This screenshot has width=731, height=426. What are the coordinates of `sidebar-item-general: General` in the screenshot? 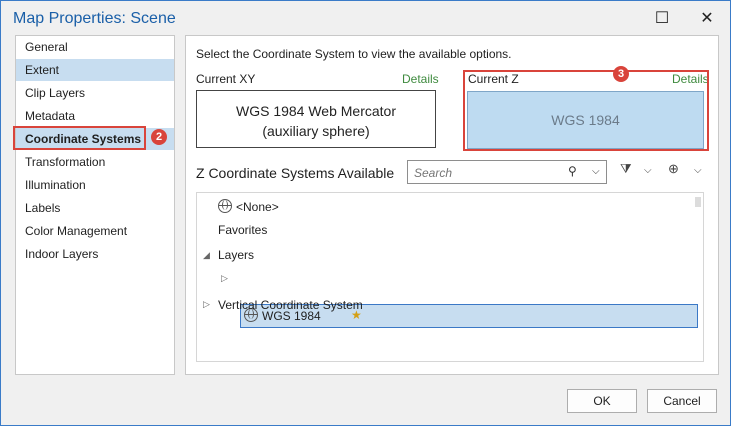 It's located at (95, 47).